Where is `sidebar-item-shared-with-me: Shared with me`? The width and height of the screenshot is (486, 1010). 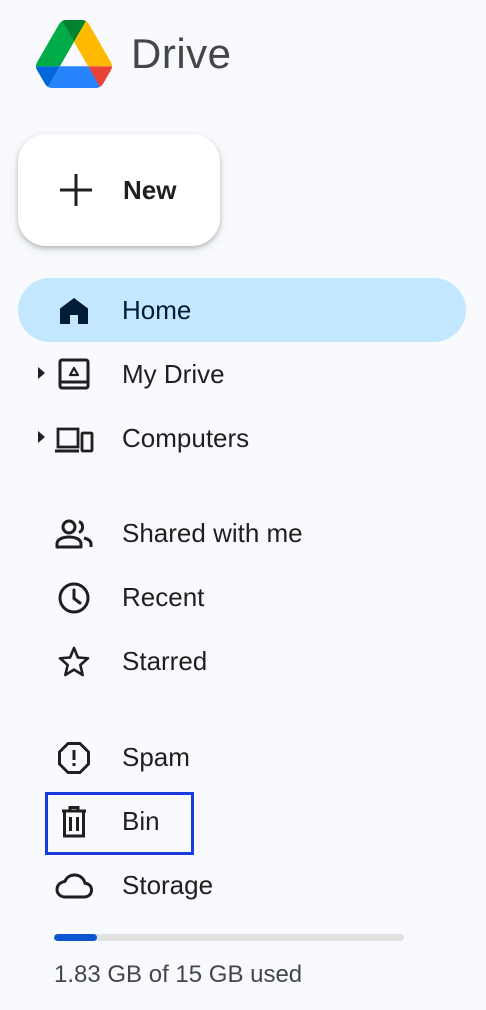 sidebar-item-shared-with-me: Shared with me is located at coordinates (242, 533).